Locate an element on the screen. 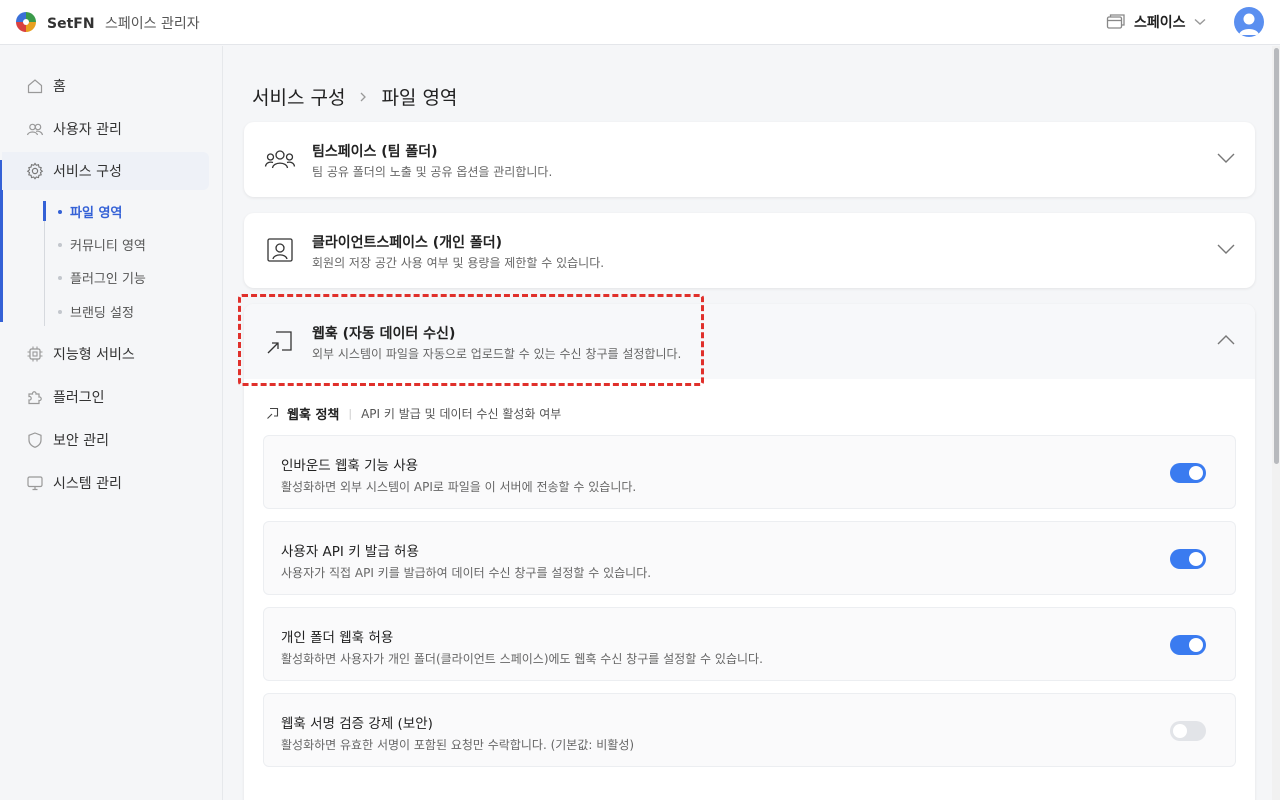 Image resolution: width=1280 pixels, height=800 pixels. setting-description: 활성화하면 유효한 서명이 포함된 요청만 수락합니다. (기본값: 비활성) is located at coordinates (458, 745).